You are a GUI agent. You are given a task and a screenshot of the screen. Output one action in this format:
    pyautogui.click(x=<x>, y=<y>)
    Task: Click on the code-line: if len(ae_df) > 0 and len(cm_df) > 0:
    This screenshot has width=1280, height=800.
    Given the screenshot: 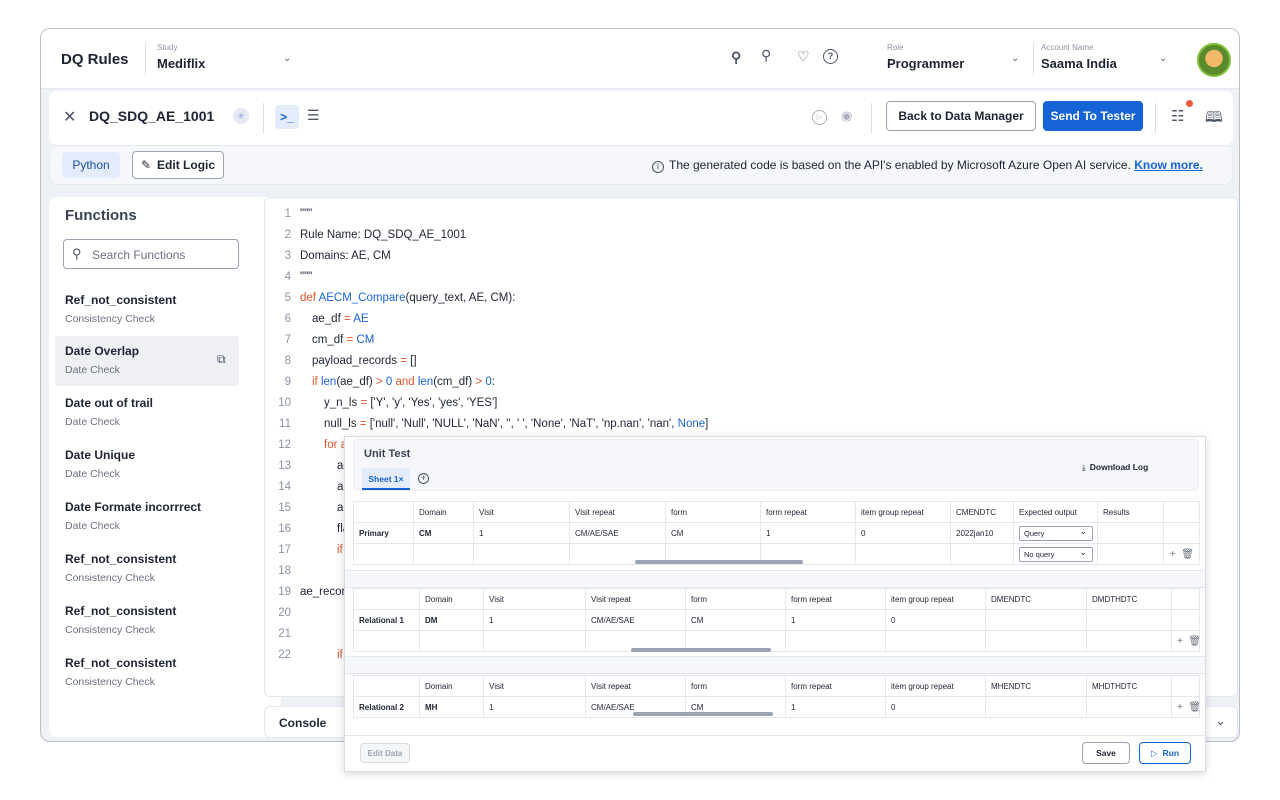 What is the action you would take?
    pyautogui.click(x=403, y=382)
    